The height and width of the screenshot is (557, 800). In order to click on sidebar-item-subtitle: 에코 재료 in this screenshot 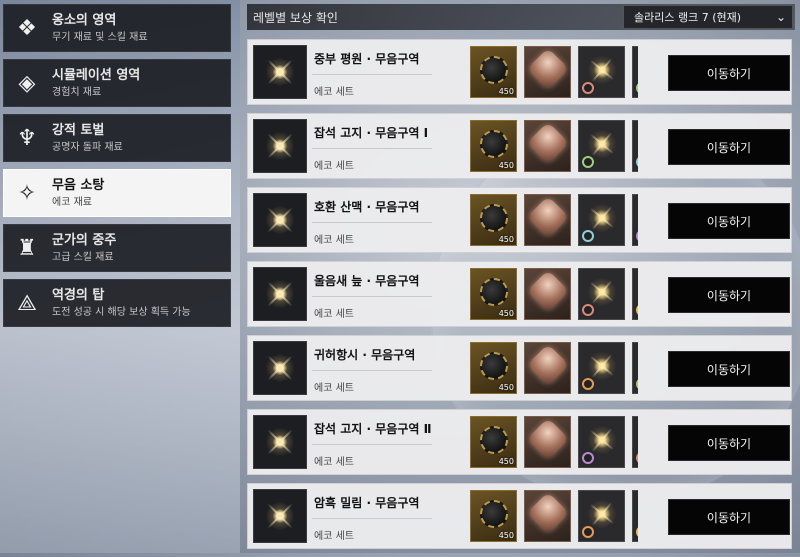, I will do `click(72, 202)`.